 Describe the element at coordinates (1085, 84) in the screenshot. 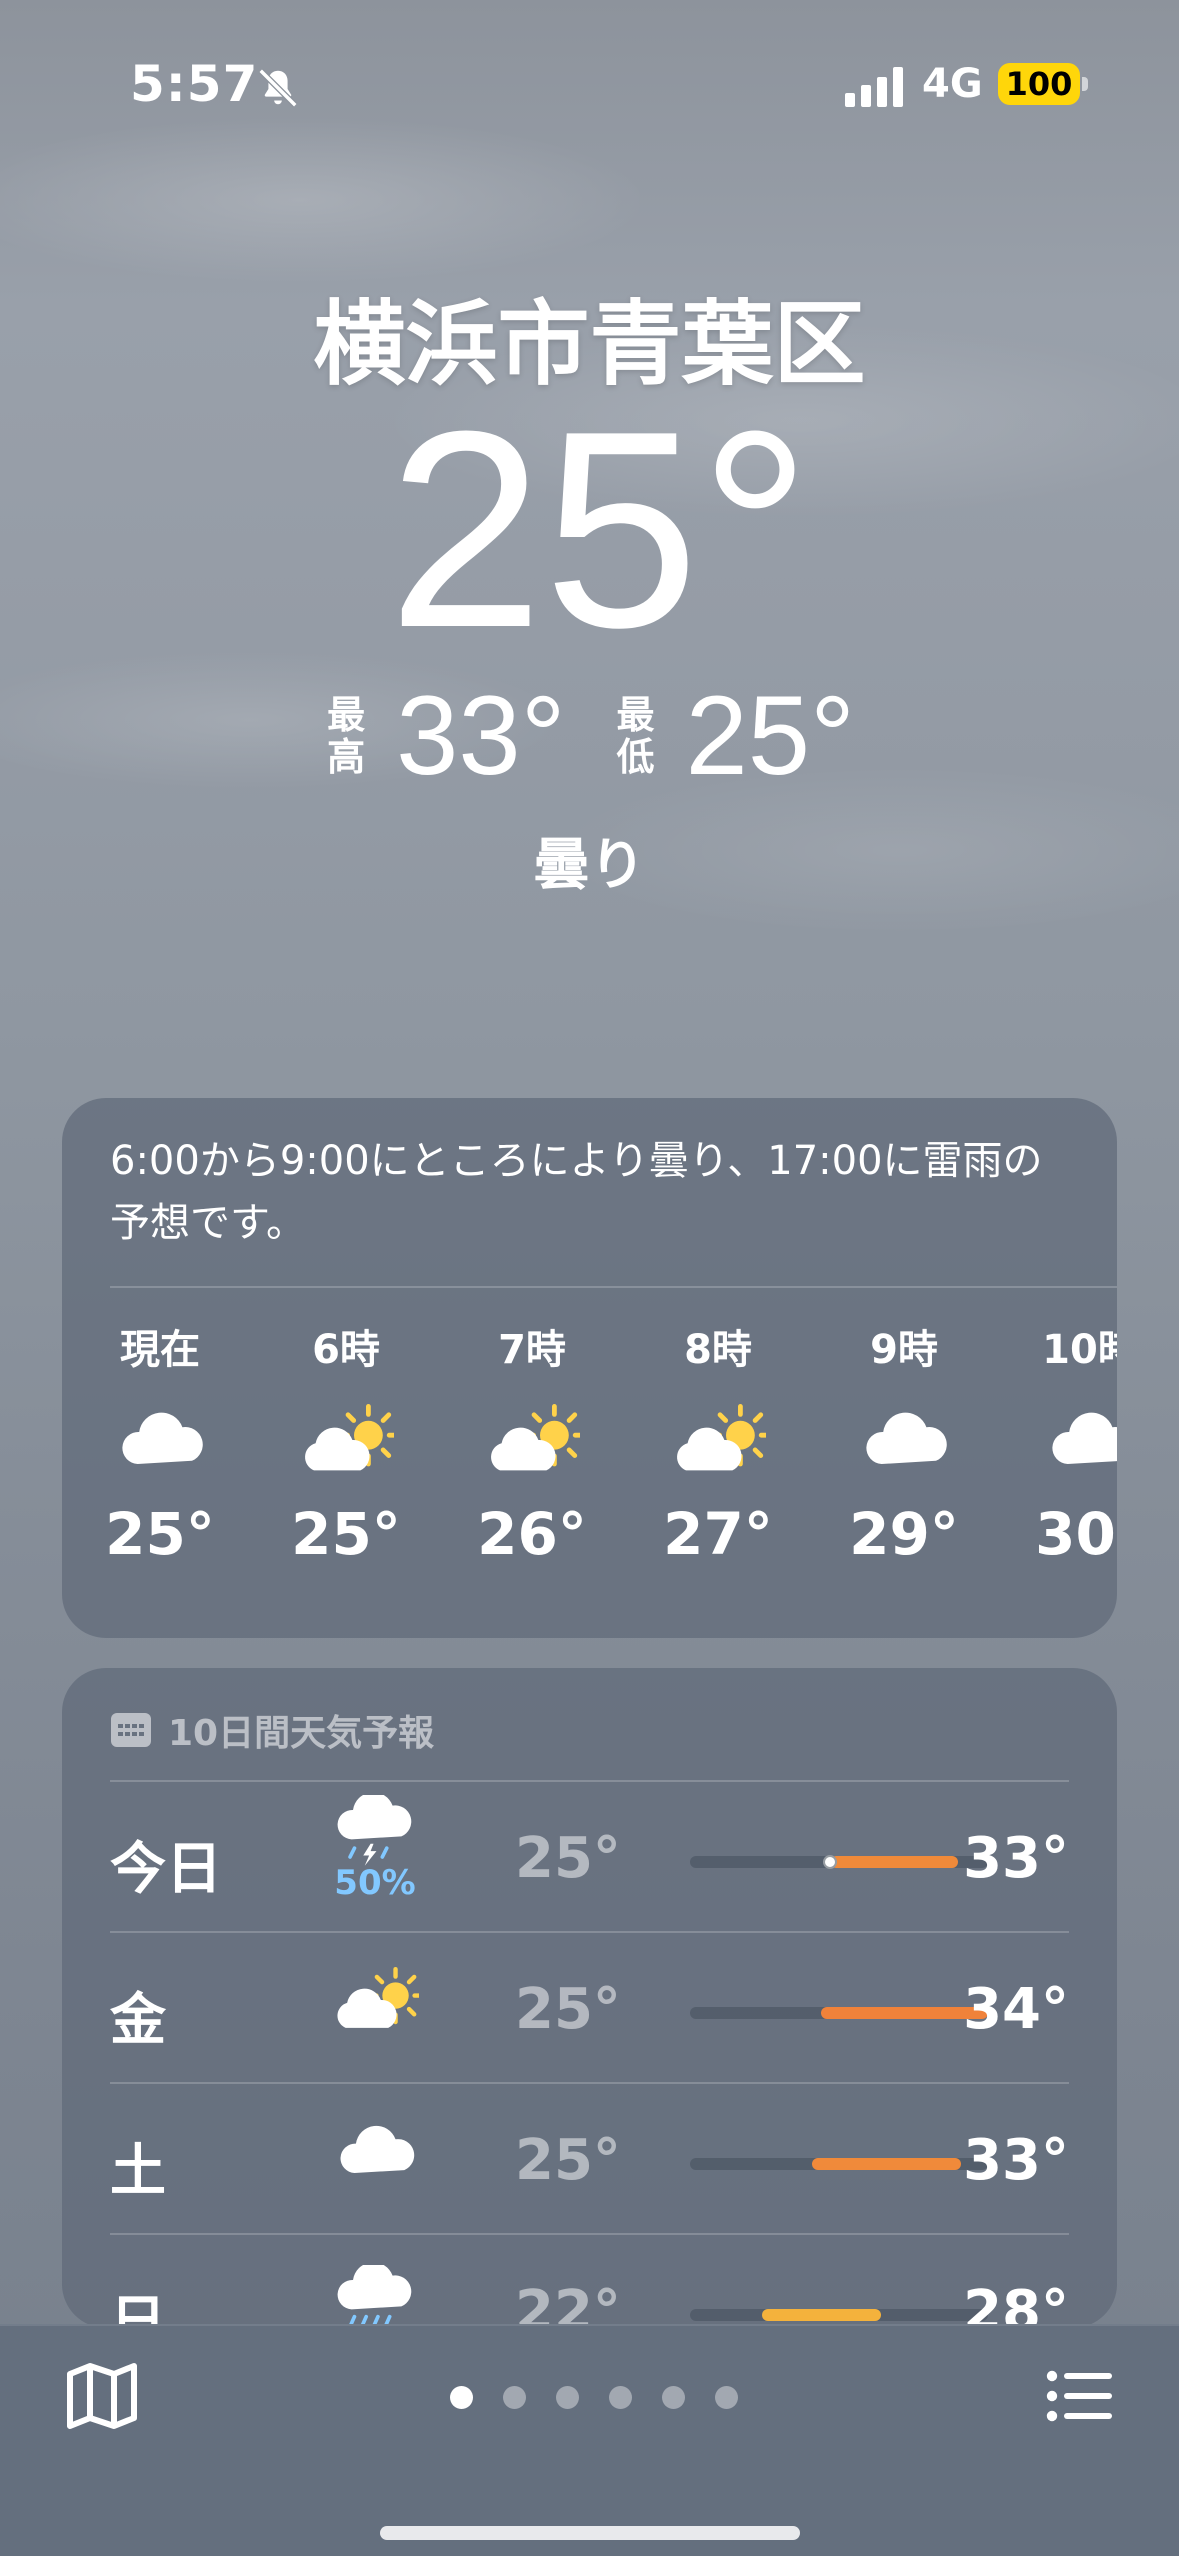

I see `battery-tip` at that location.